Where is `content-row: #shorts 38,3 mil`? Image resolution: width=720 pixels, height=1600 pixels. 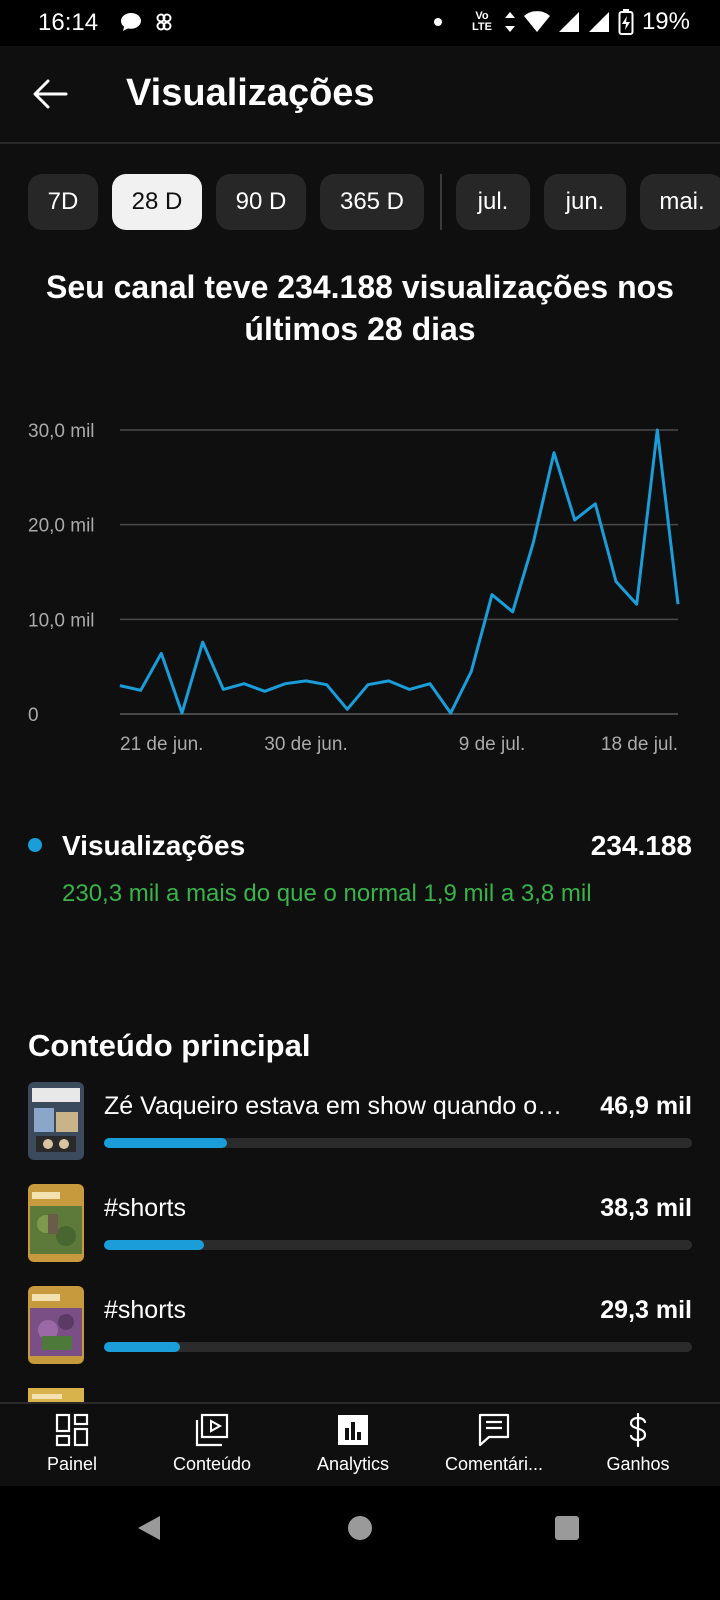 content-row: #shorts 38,3 mil is located at coordinates (360, 1223).